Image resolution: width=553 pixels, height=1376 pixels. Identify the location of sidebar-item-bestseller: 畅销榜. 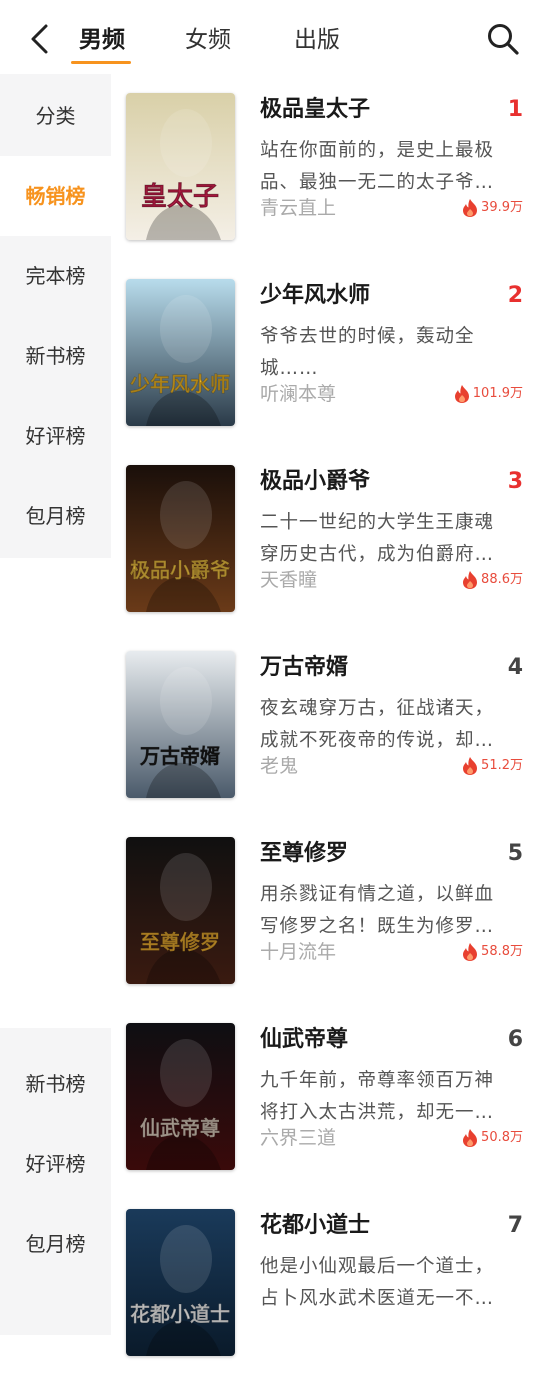
(55, 196).